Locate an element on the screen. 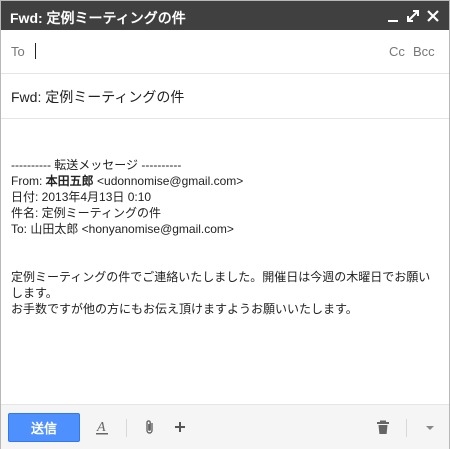  chevron-down-icon is located at coordinates (430, 427).